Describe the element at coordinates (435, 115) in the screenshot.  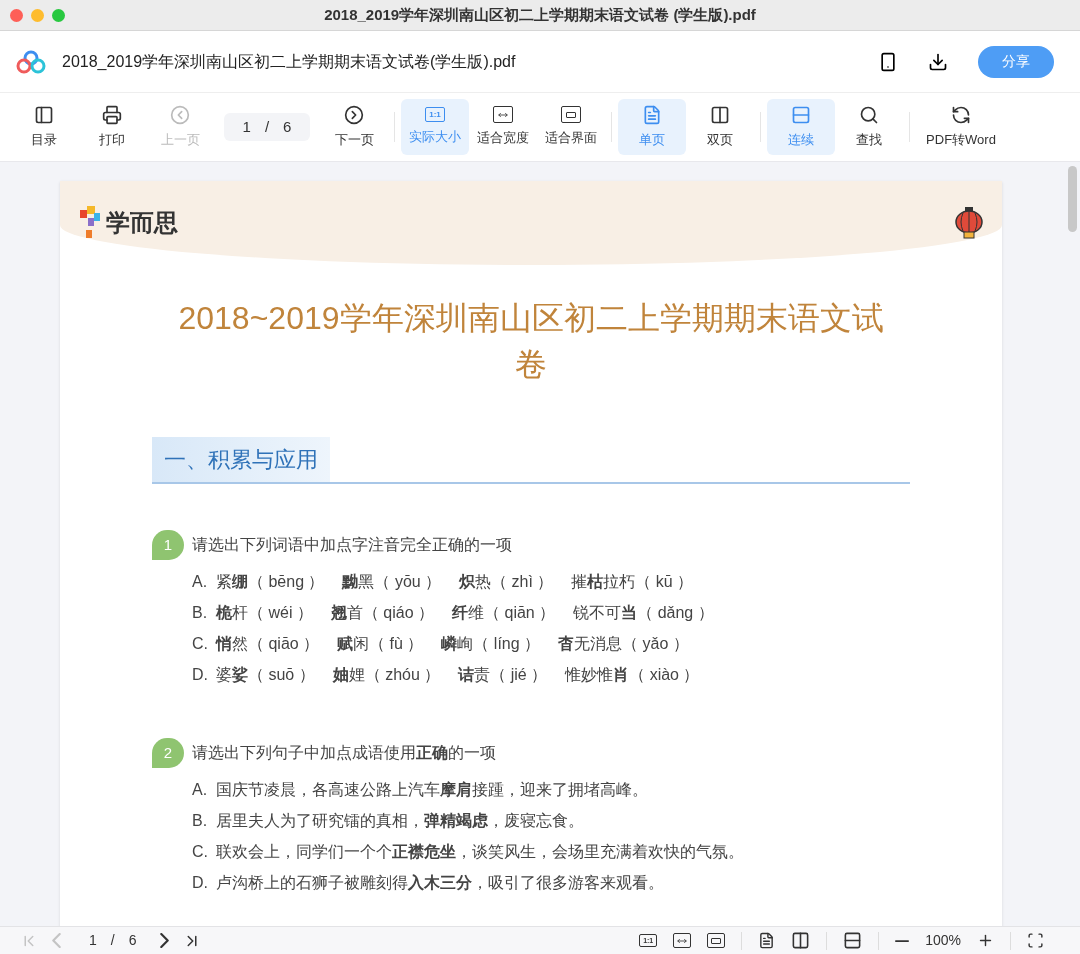
I see `actual-size-icon: 1:1` at that location.